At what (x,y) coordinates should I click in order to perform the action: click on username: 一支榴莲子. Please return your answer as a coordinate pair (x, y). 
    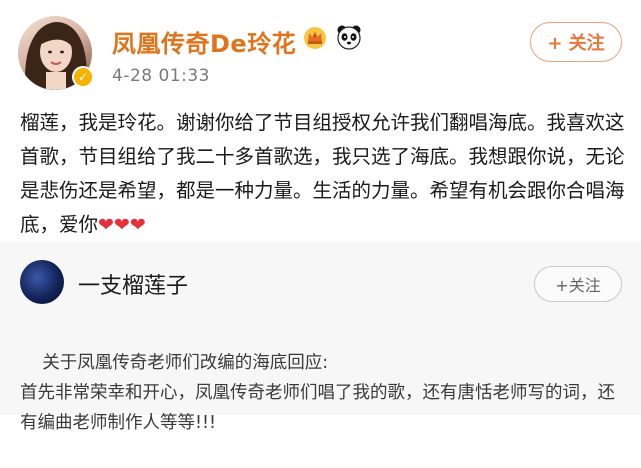
    Looking at the image, I should click on (133, 284).